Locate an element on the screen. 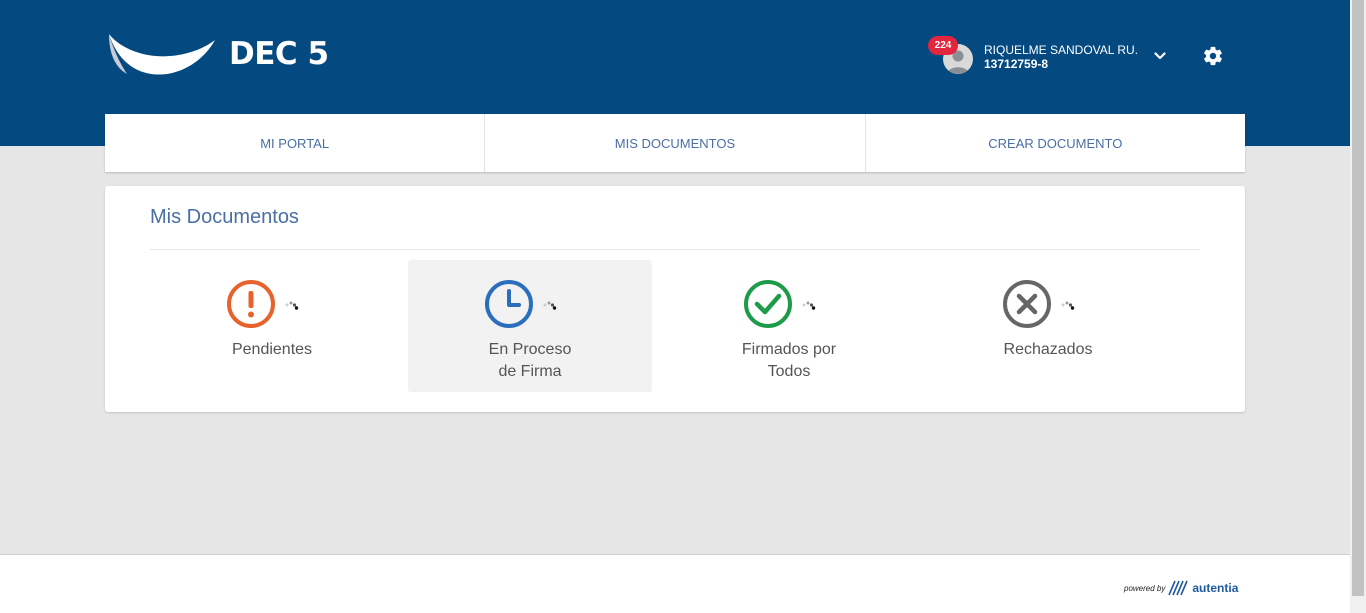 Image resolution: width=1366 pixels, height=613 pixels. check-circle-icon is located at coordinates (768, 304).